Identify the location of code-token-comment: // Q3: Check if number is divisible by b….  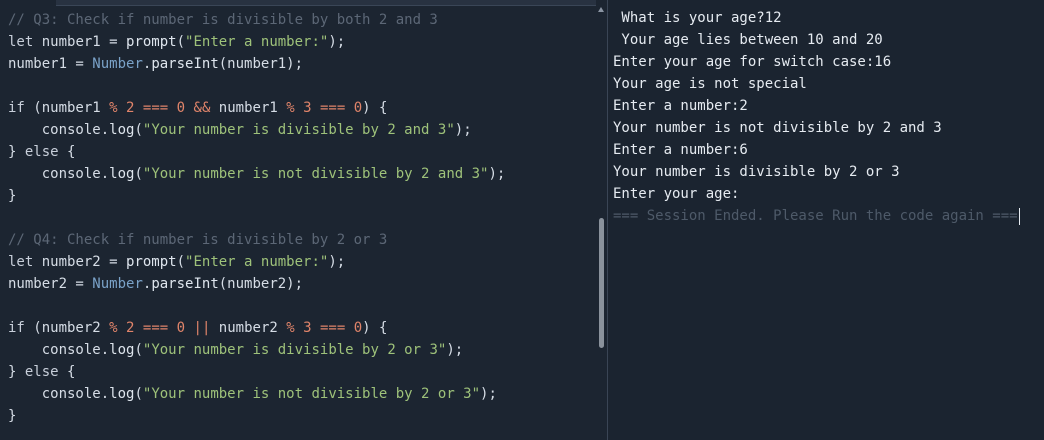
(223, 20).